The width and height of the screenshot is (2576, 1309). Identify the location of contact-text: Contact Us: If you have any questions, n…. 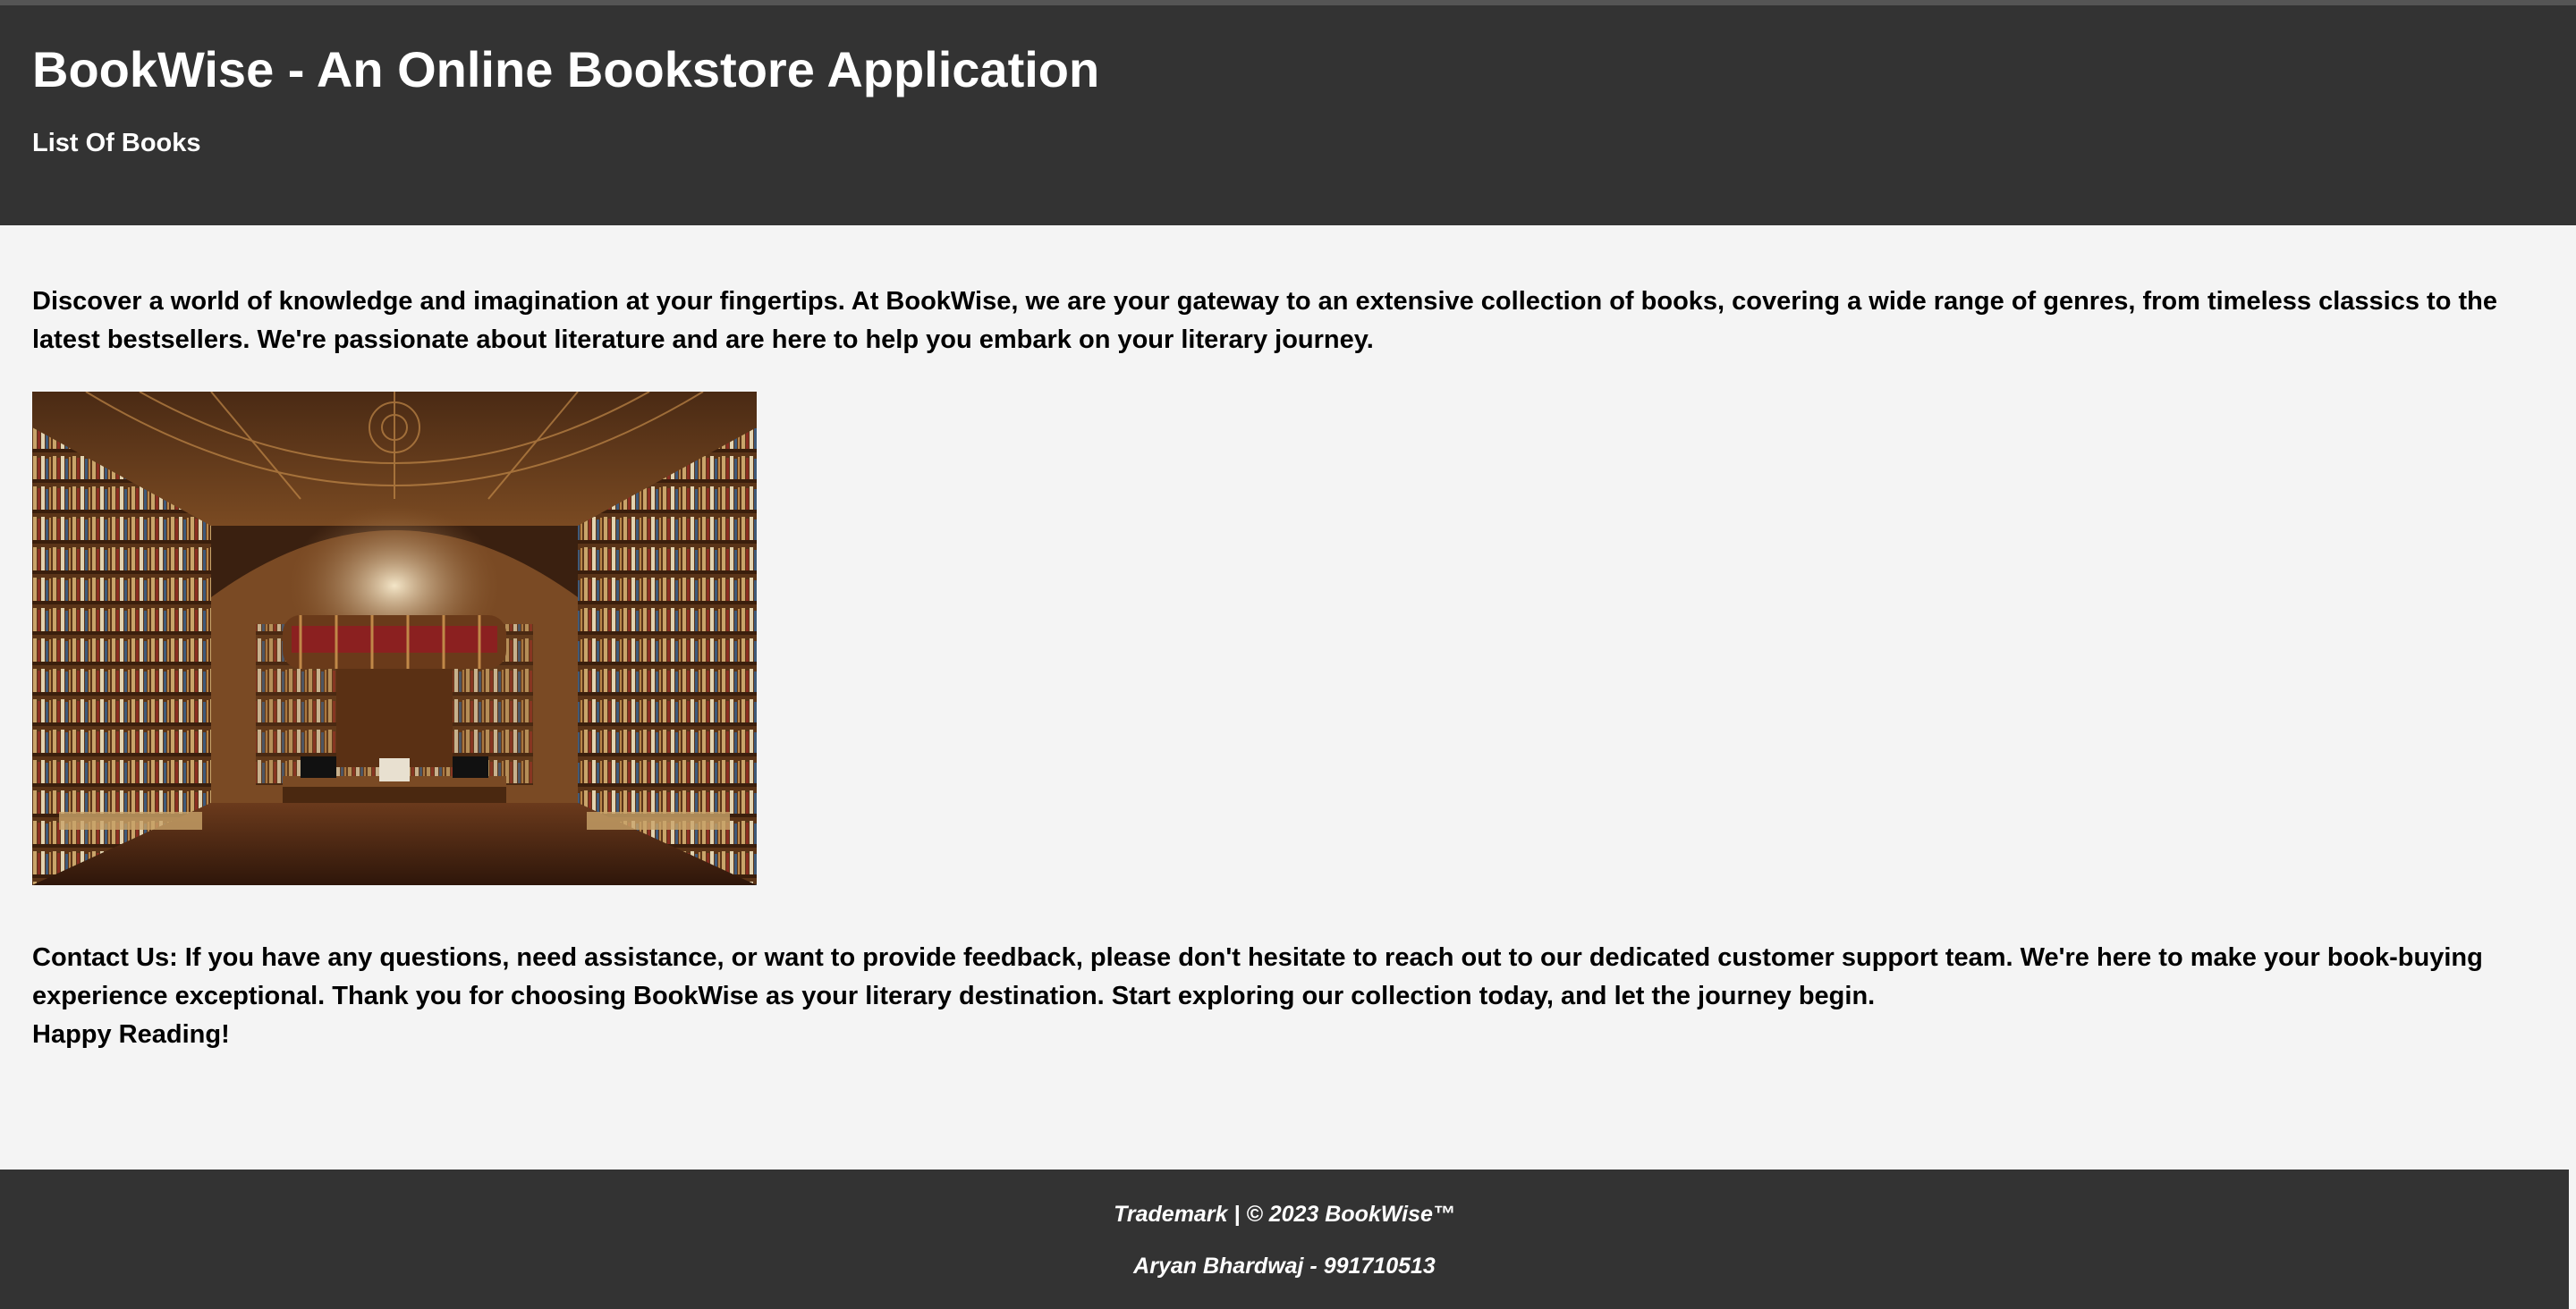
(1257, 976).